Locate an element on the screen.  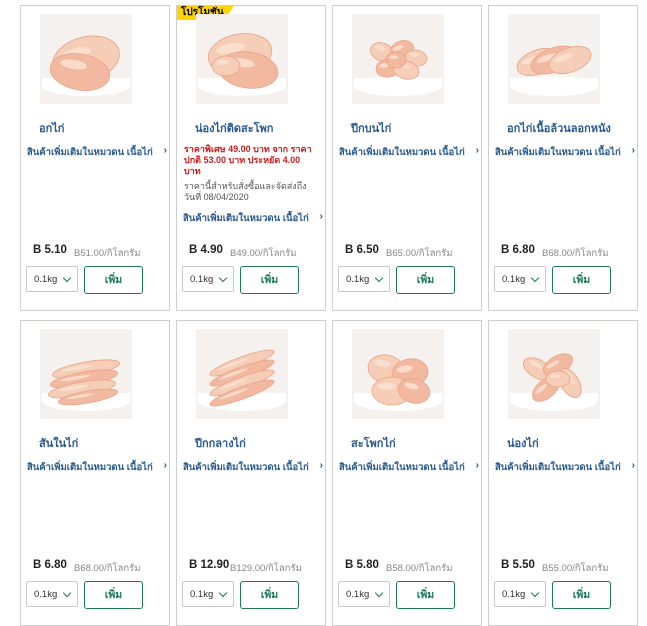
unit-price: B58.00/กิโลกรัม is located at coordinates (419, 568).